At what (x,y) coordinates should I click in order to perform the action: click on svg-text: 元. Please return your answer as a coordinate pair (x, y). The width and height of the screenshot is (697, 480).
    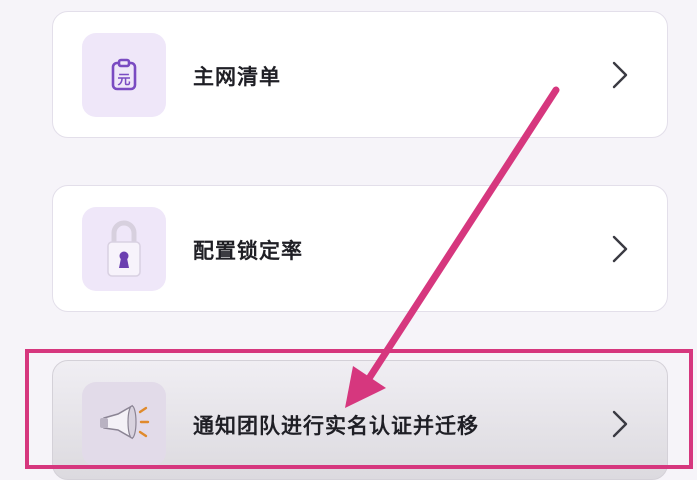
    Looking at the image, I should click on (123, 80).